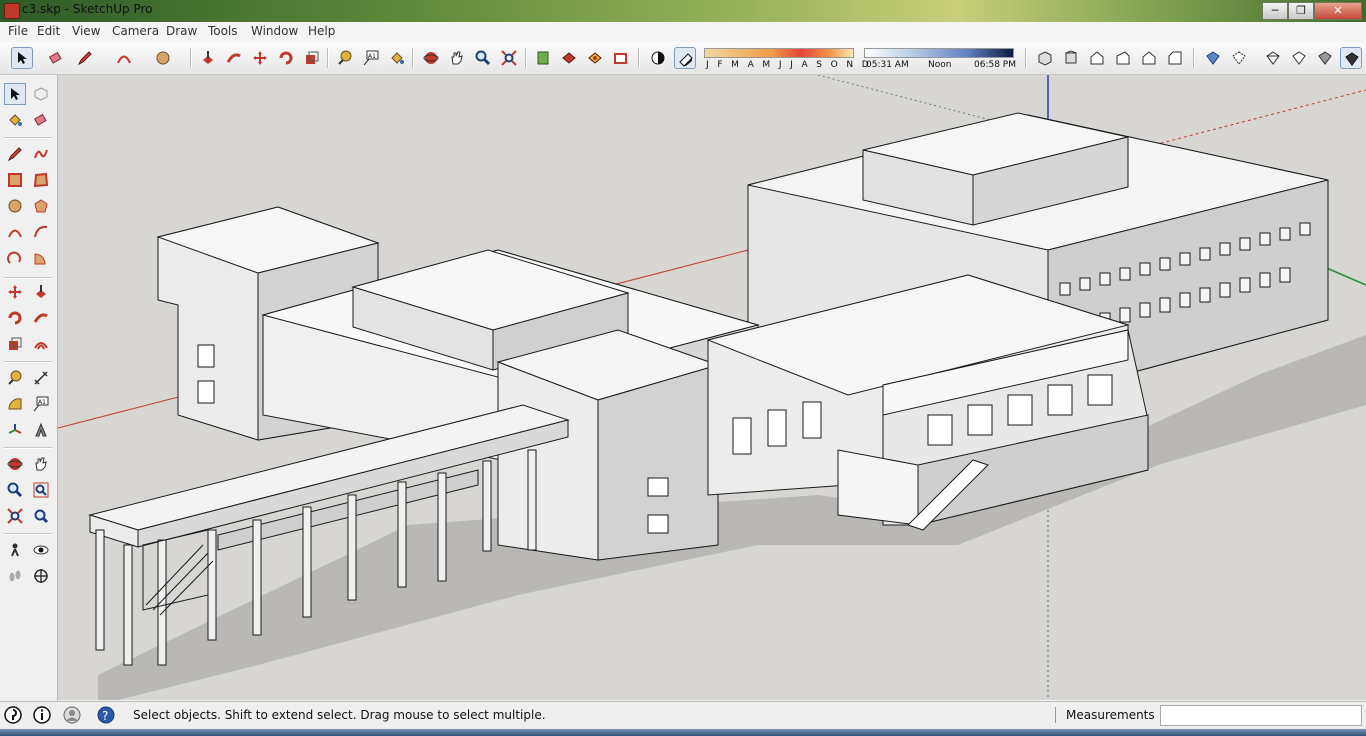 The image size is (1366, 736). I want to click on arc-tool, so click(15, 232).